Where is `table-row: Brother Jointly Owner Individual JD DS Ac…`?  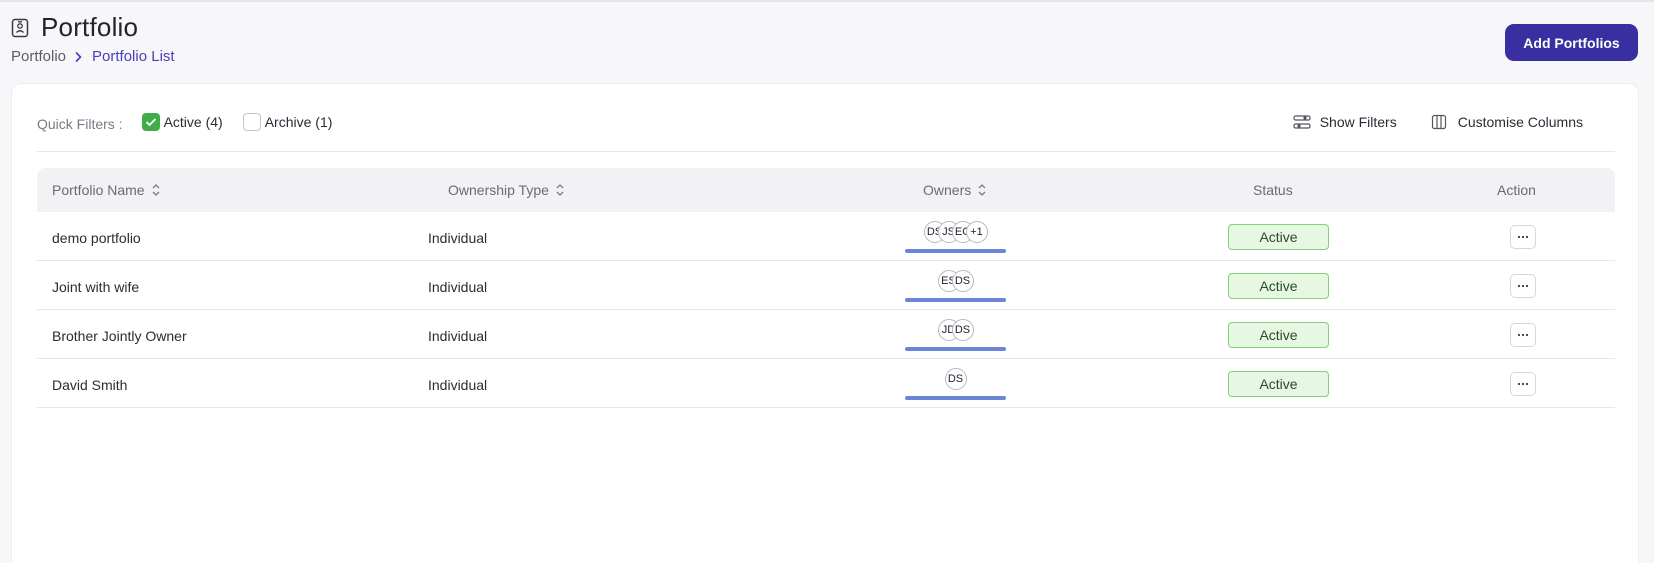 table-row: Brother Jointly Owner Individual JD DS Ac… is located at coordinates (826, 334).